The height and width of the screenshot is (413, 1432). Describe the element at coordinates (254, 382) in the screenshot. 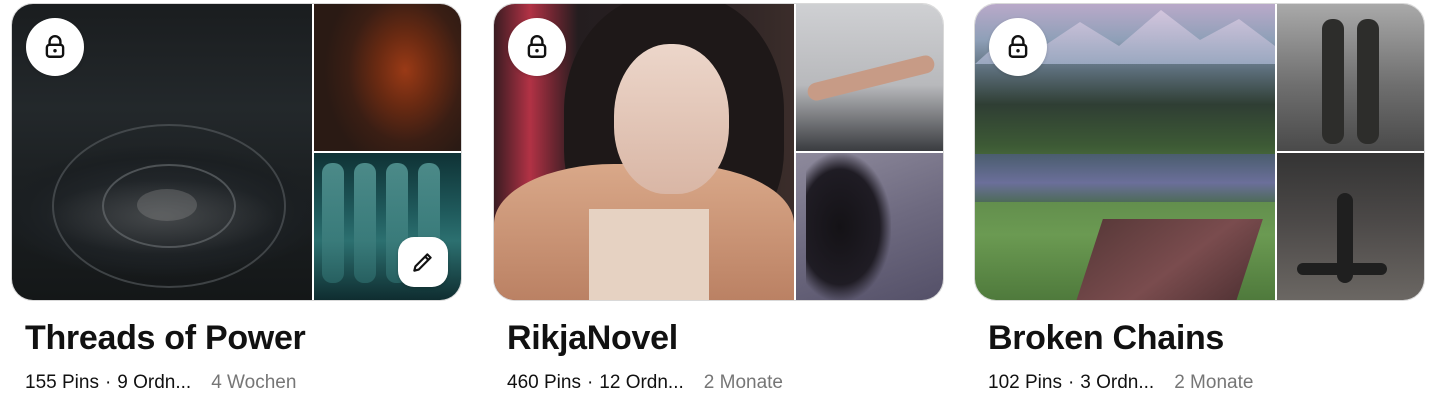

I see `last-updated: 4 Wochen` at that location.